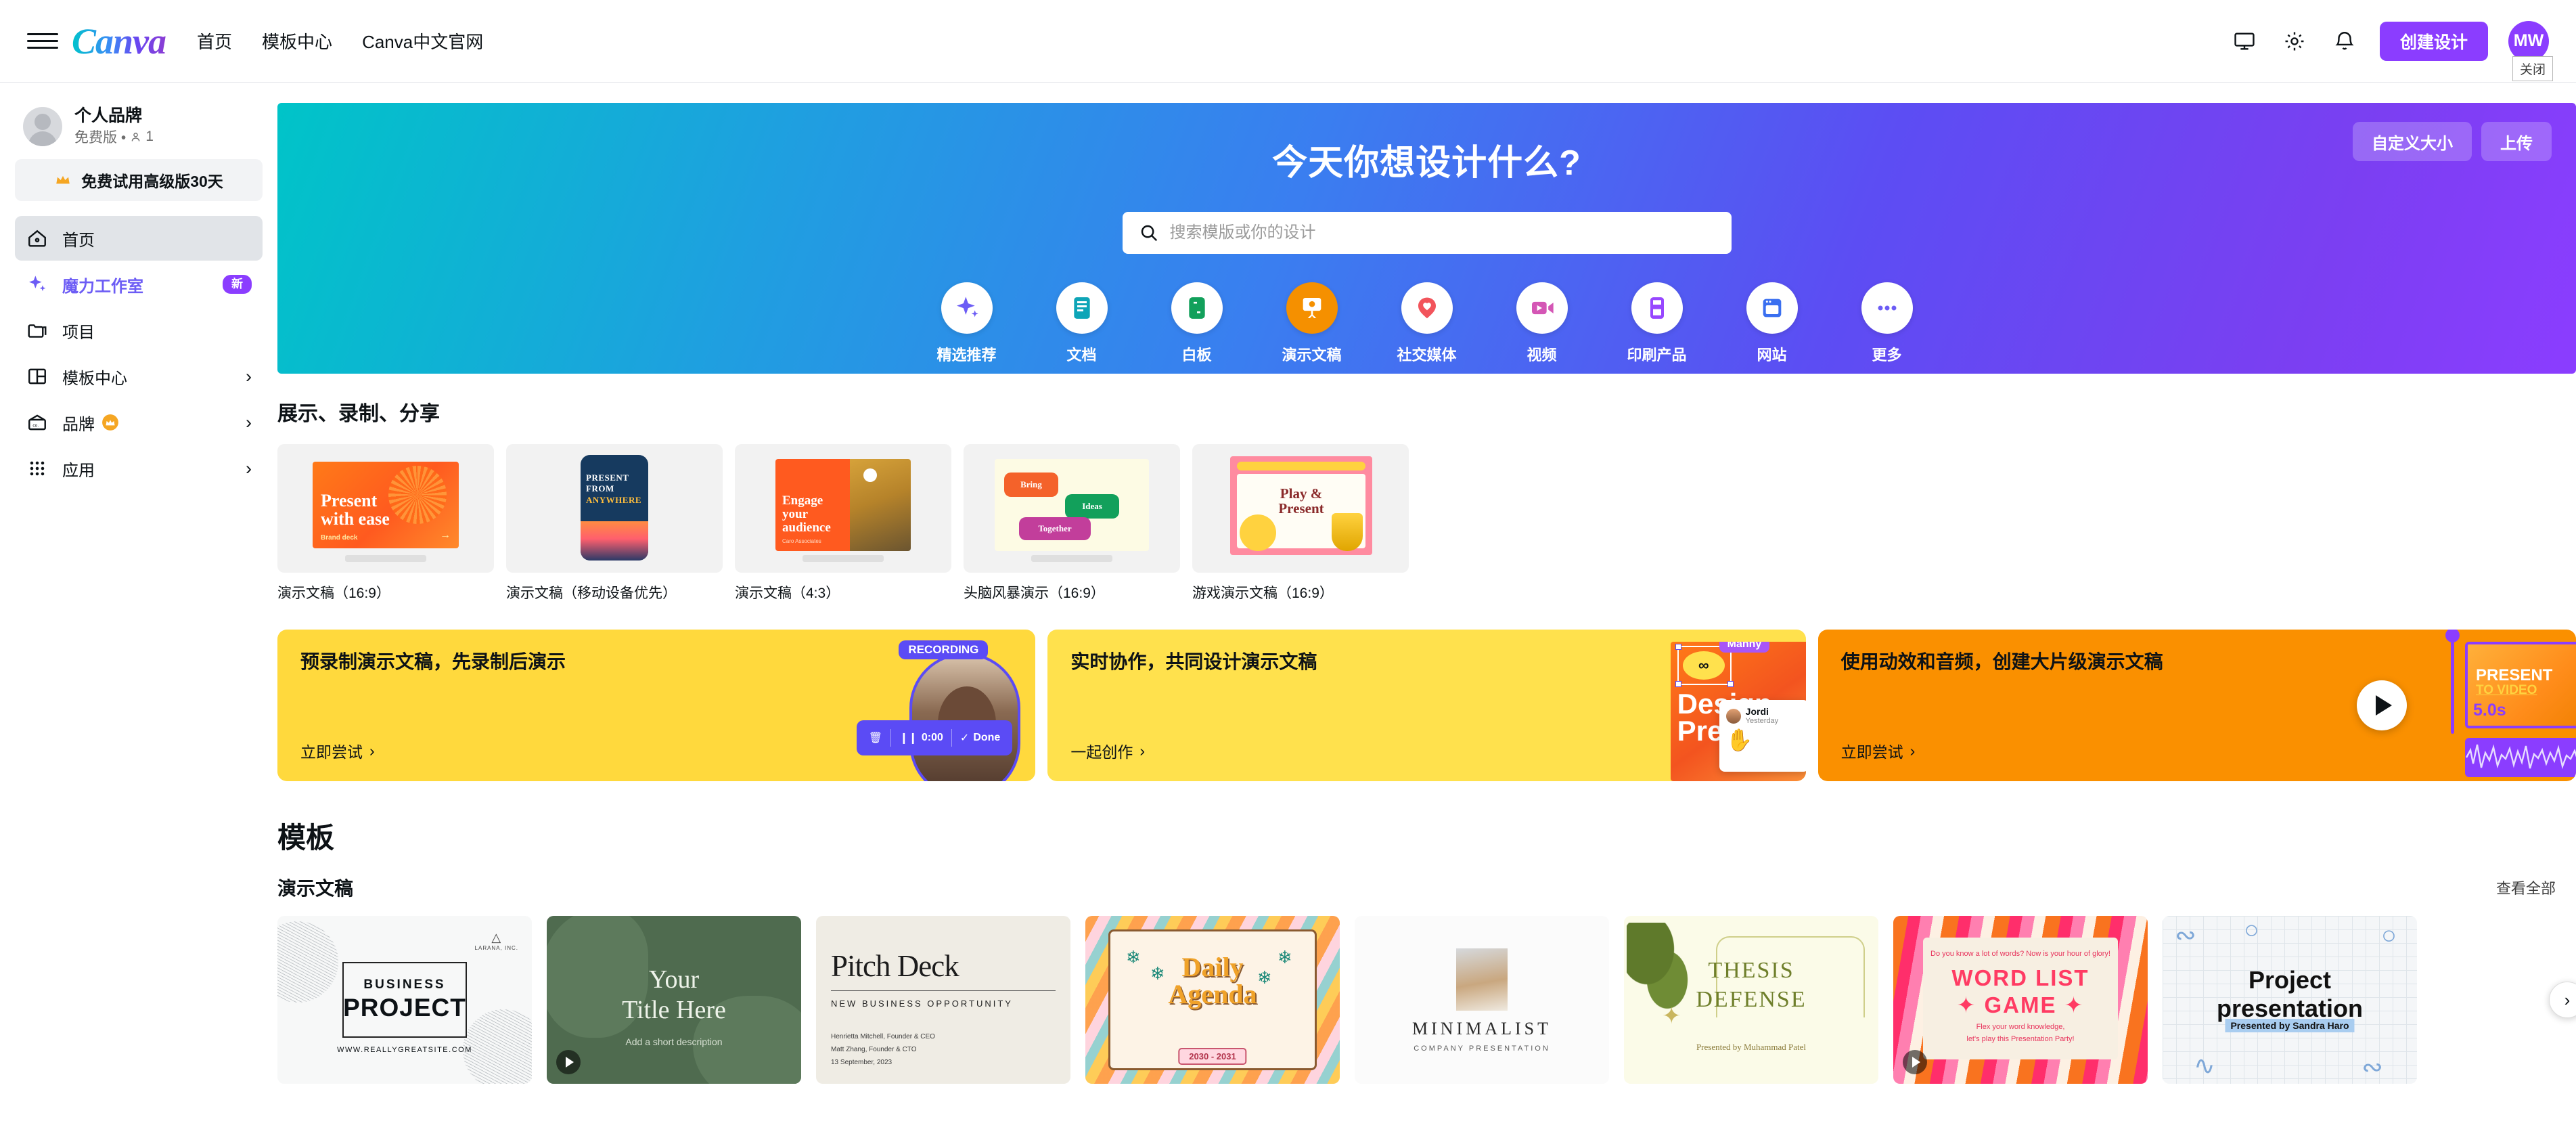 The height and width of the screenshot is (1142, 2576). I want to click on templates-subheader-row: 演示文稿 查看全部, so click(1427, 887).